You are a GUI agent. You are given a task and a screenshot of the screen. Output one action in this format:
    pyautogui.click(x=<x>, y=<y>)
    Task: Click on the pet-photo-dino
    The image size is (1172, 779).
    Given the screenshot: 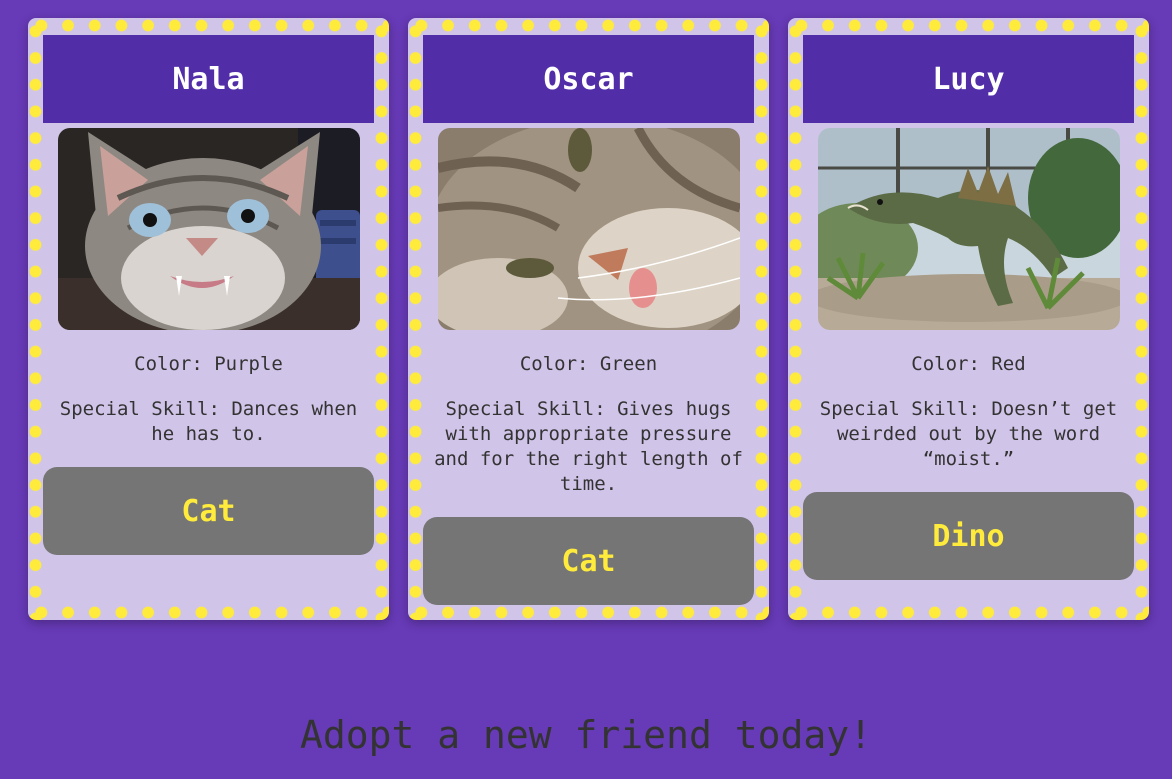 What is the action you would take?
    pyautogui.click(x=968, y=229)
    